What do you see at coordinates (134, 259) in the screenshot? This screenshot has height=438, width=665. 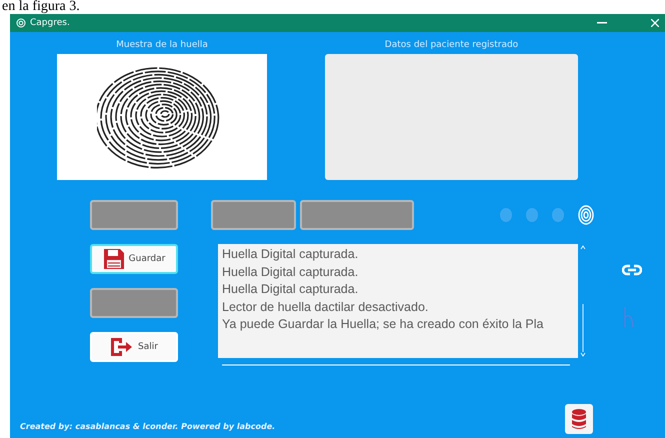 I see `save-button: Guardar` at bounding box center [134, 259].